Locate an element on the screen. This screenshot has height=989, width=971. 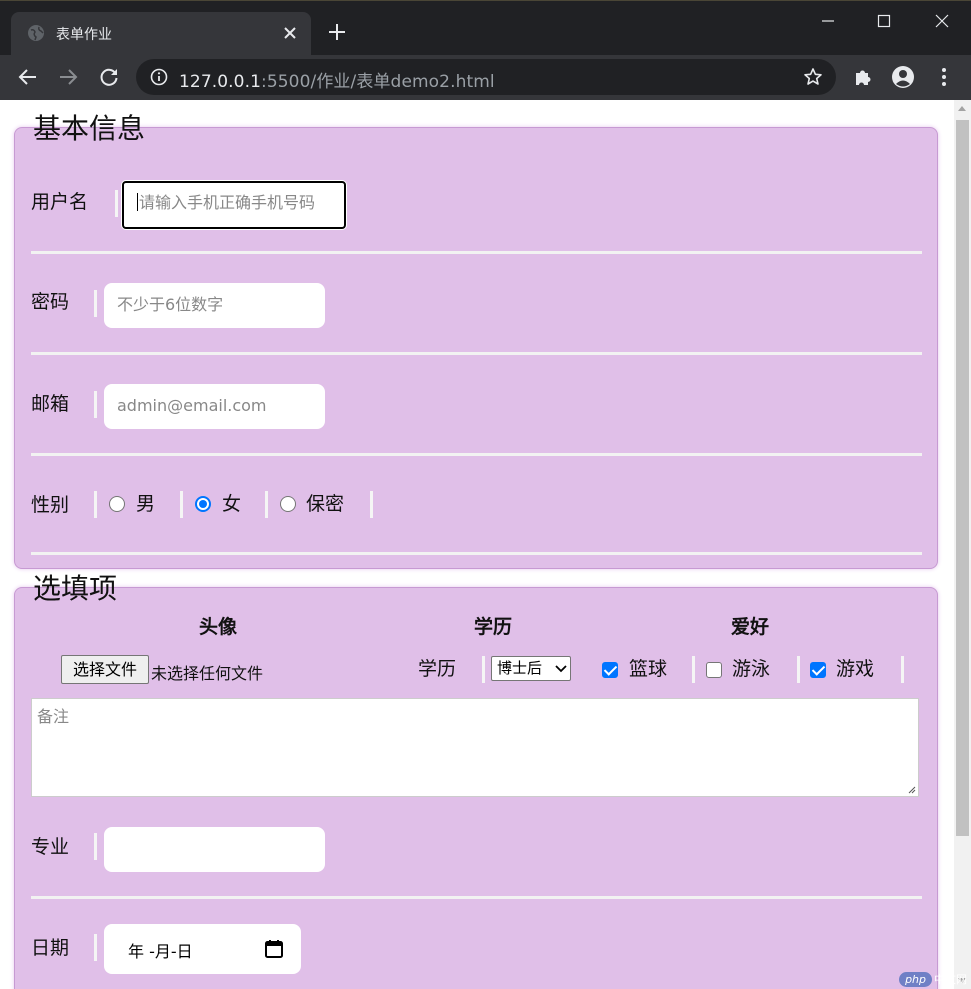
date-value: 年 -月-日 is located at coordinates (160, 951).